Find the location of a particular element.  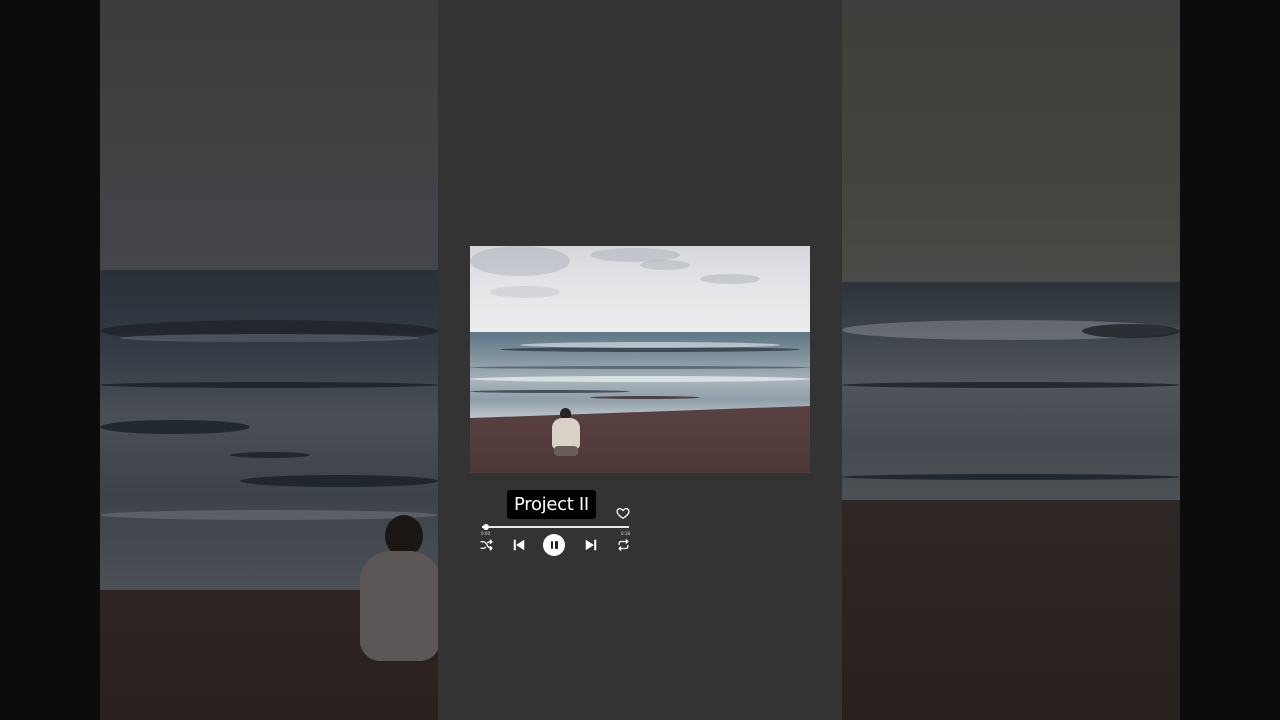

time-elapsed: 0:00 is located at coordinates (485, 533).